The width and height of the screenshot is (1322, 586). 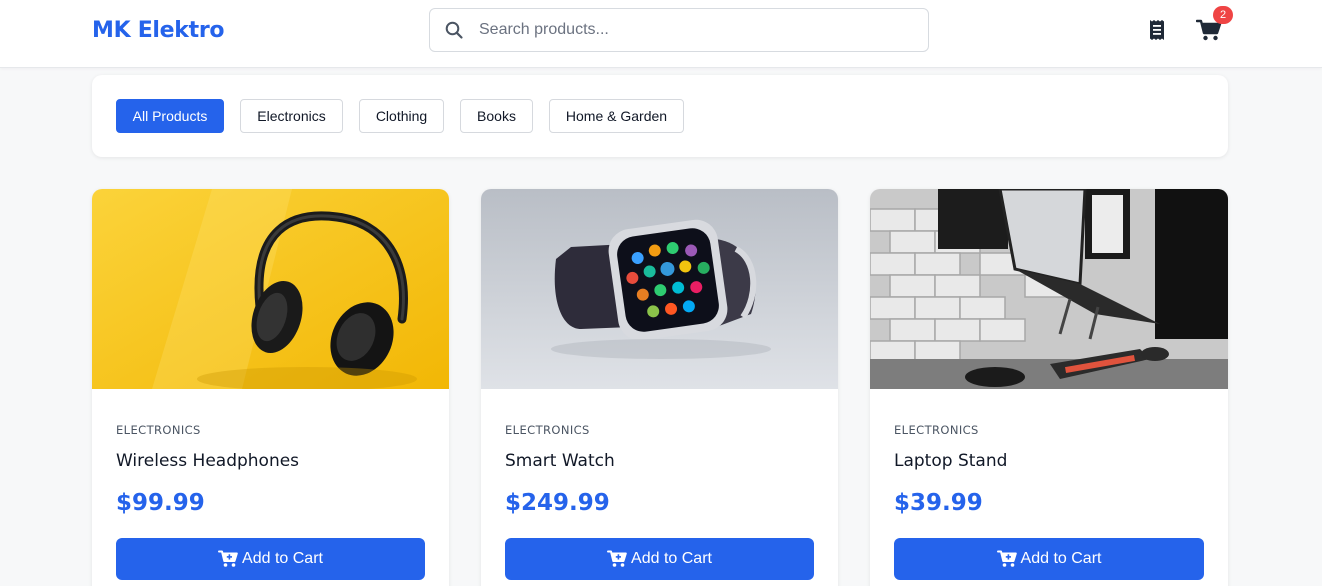 I want to click on product-price: $99.99, so click(x=160, y=503).